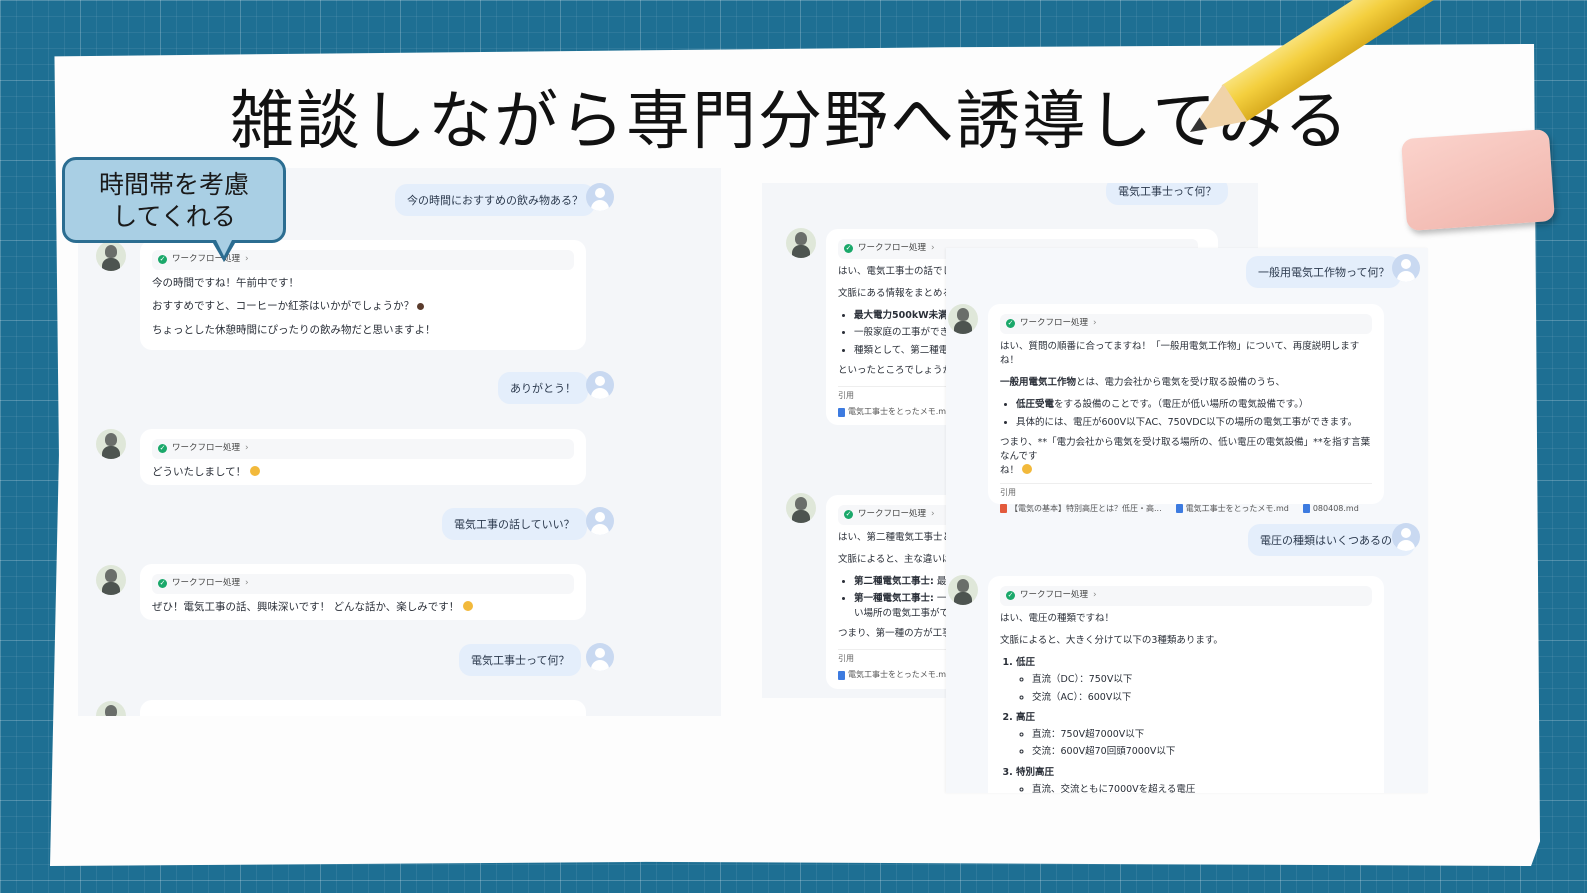 This screenshot has height=893, width=1587. Describe the element at coordinates (906, 613) in the screenshot. I see `list-item-text: い場所の電気工事ができ` at that location.